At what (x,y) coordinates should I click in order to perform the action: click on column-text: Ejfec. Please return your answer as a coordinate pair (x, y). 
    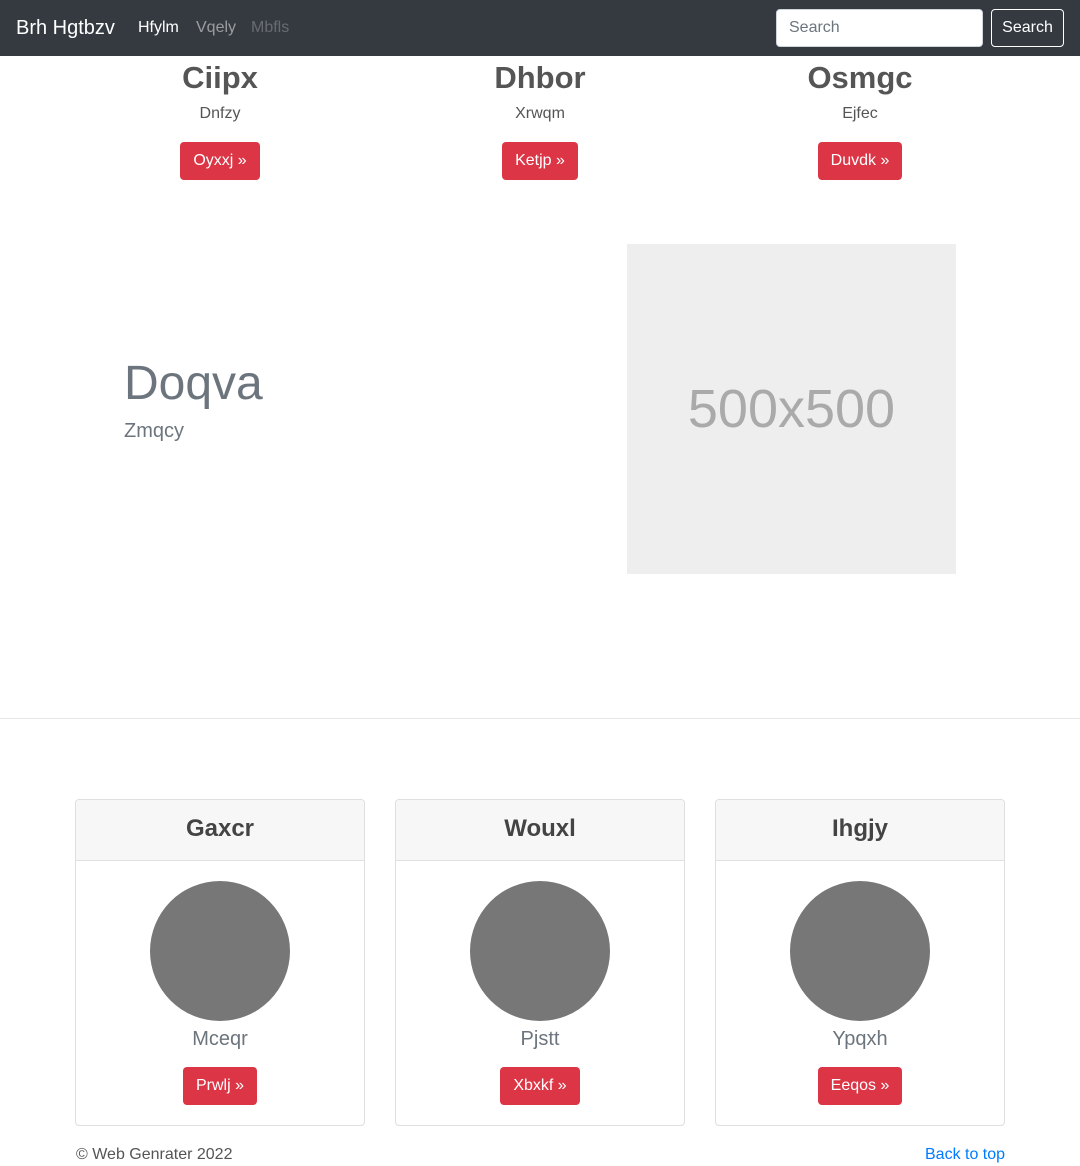
    Looking at the image, I should click on (860, 113).